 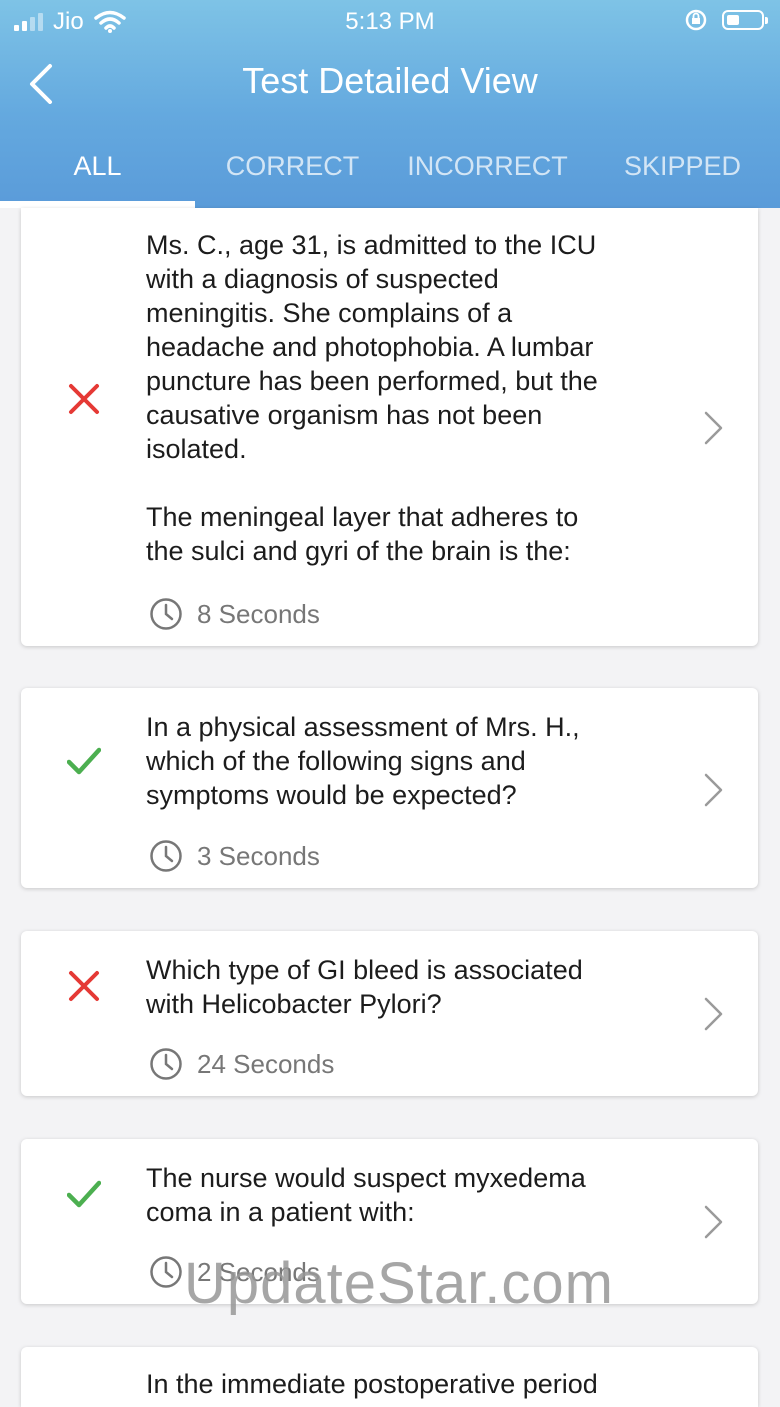 I want to click on time-spent: 3 Seconds, so click(x=234, y=856).